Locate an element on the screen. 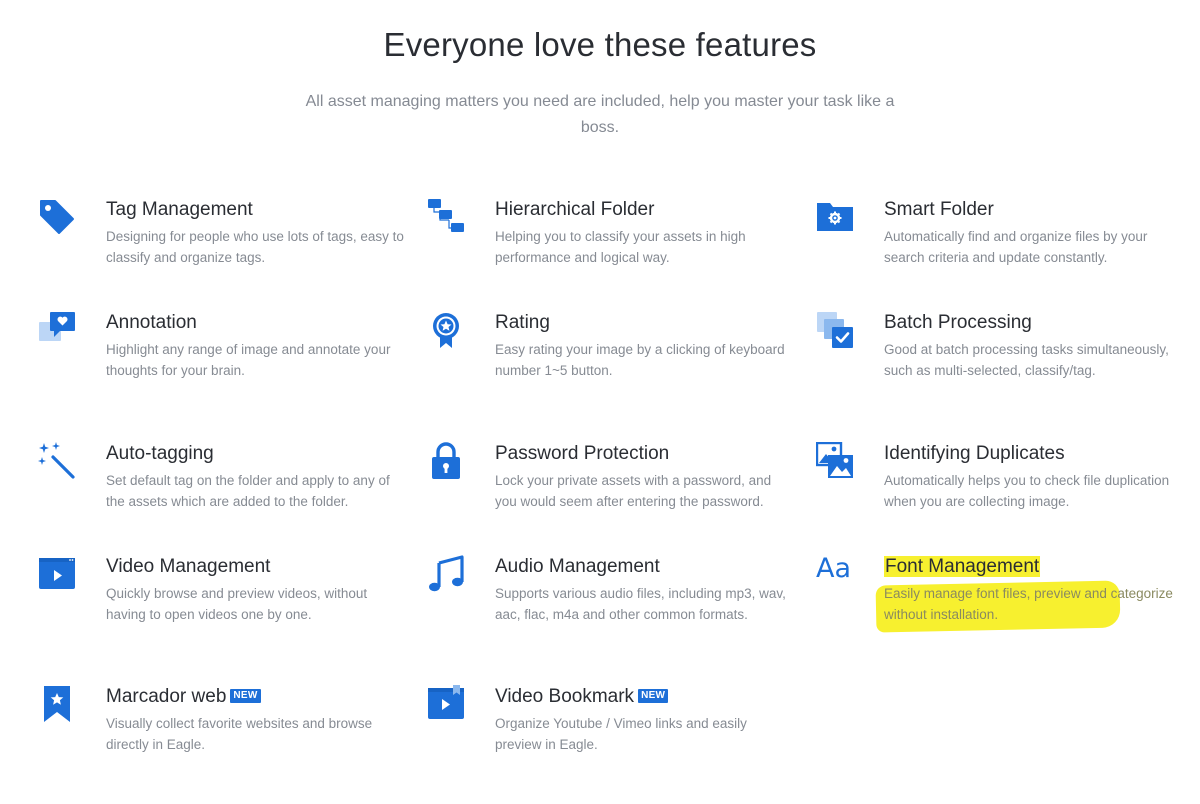 The height and width of the screenshot is (804, 1200). feature-title-text: Video Bookmark is located at coordinates (565, 696).